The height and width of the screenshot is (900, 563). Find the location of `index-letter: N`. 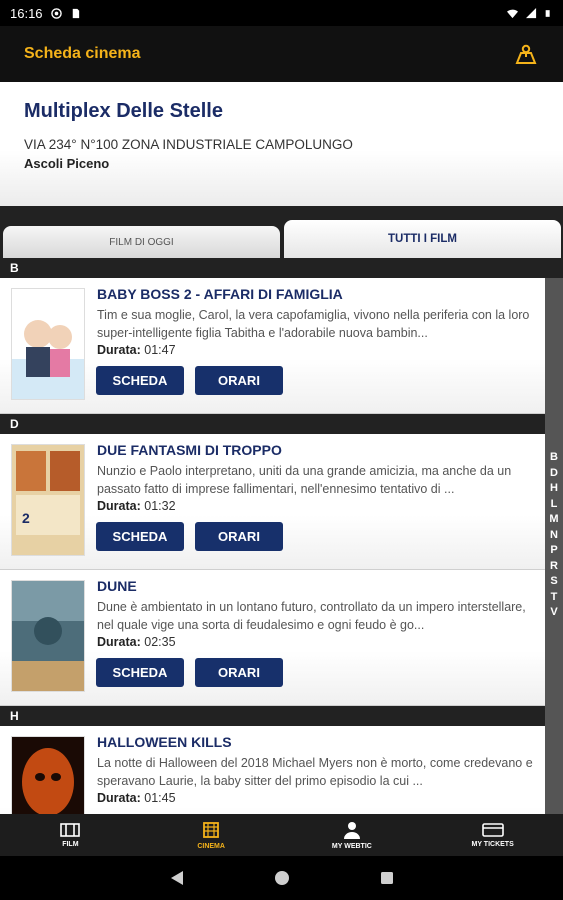

index-letter: N is located at coordinates (554, 536).